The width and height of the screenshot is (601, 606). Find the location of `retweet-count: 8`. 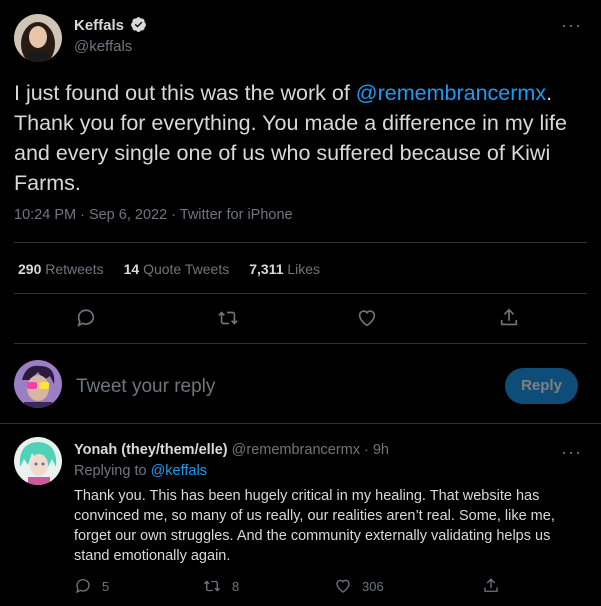

retweet-count: 8 is located at coordinates (236, 586).